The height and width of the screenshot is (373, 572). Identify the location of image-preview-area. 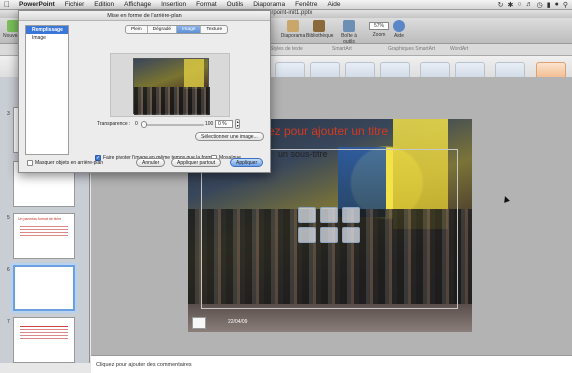
(170, 85).